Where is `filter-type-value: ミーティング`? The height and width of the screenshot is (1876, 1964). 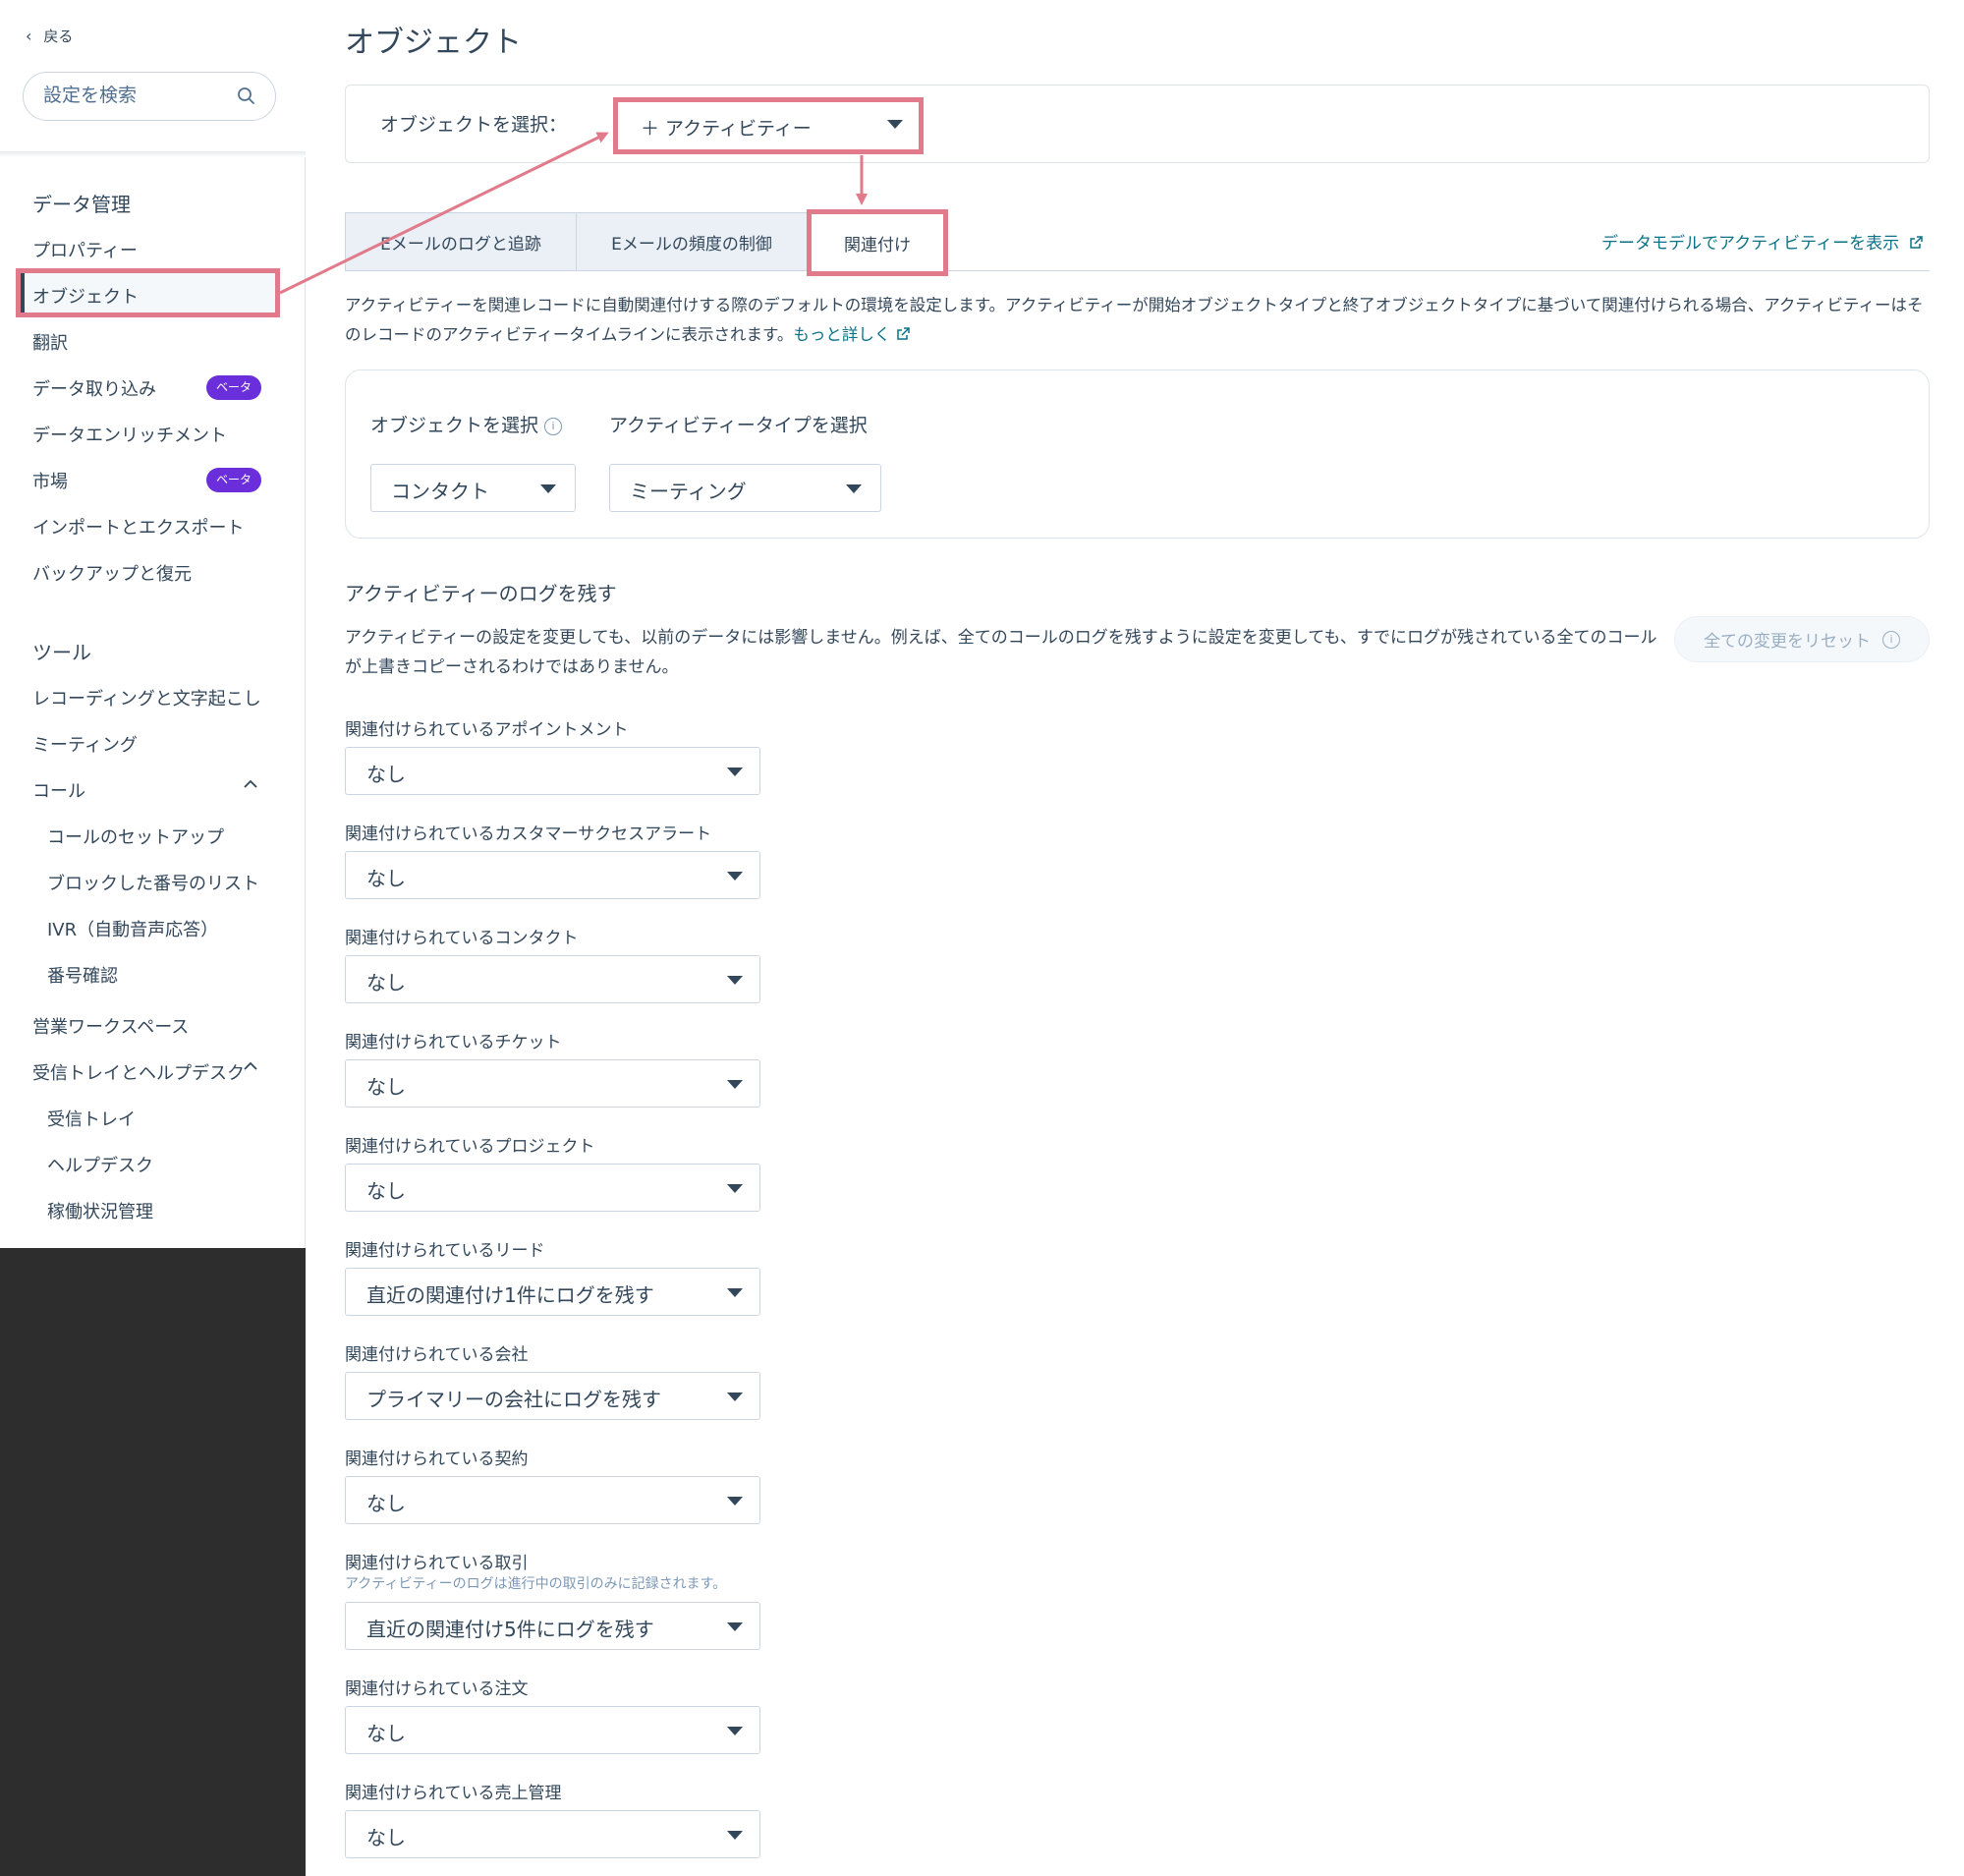 filter-type-value: ミーティング is located at coordinates (688, 491).